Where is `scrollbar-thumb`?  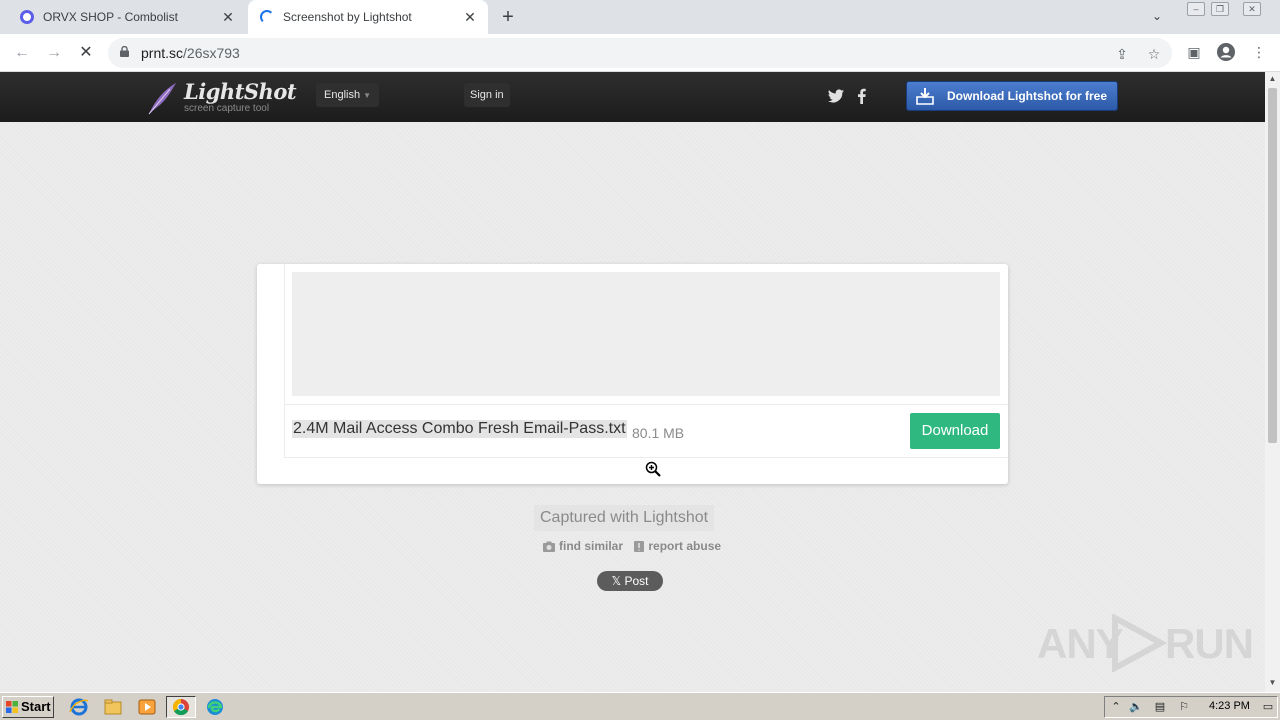
scrollbar-thumb is located at coordinates (1272, 265).